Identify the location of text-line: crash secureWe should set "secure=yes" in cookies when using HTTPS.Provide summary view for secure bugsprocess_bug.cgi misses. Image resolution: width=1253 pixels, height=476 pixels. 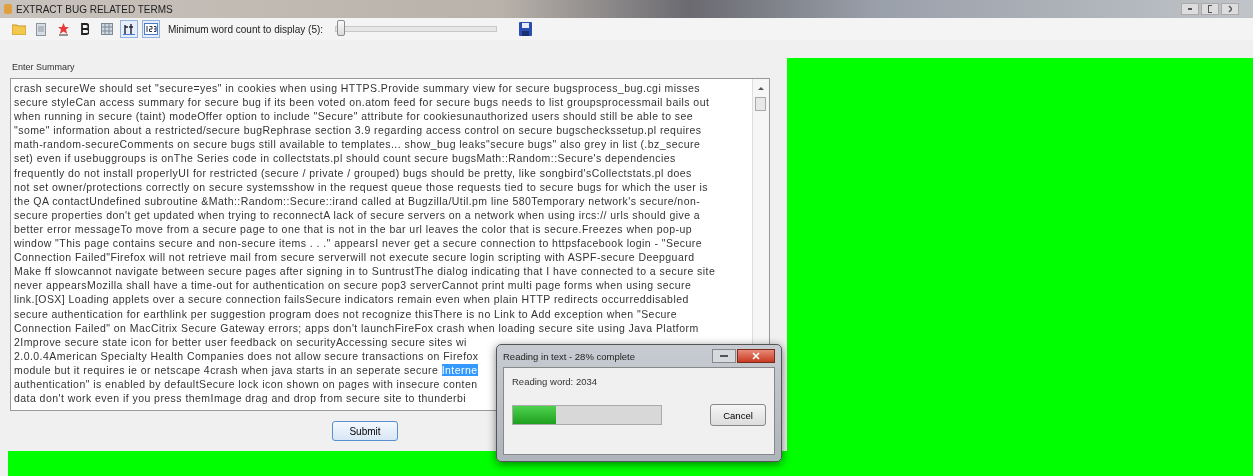
(357, 88).